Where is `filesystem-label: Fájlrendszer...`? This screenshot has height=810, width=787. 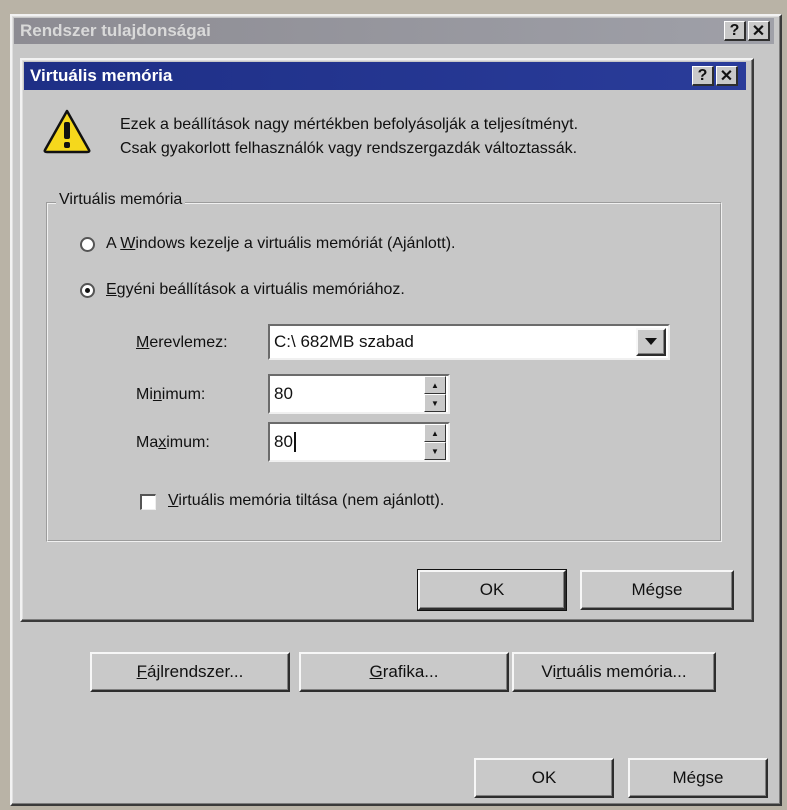
filesystem-label: Fájlrendszer... is located at coordinates (190, 671).